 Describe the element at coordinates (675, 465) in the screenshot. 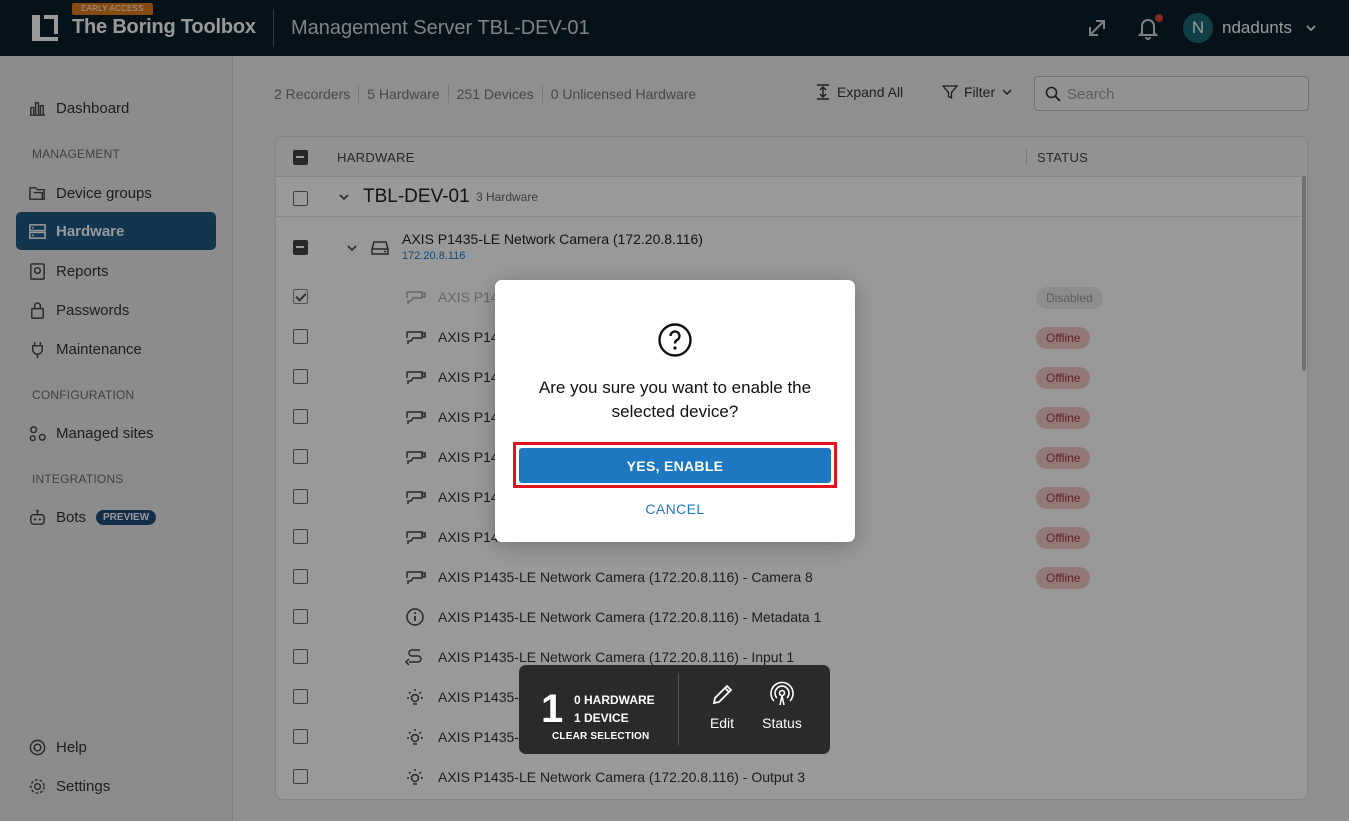

I see `yes-enable-button: YES, ENABLE` at that location.